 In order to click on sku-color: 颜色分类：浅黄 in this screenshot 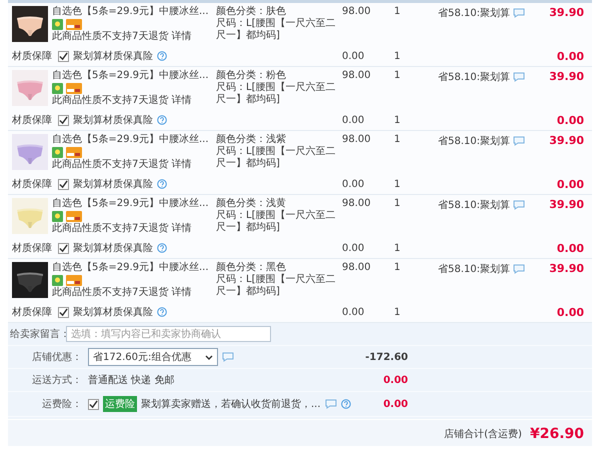, I will do `click(251, 204)`.